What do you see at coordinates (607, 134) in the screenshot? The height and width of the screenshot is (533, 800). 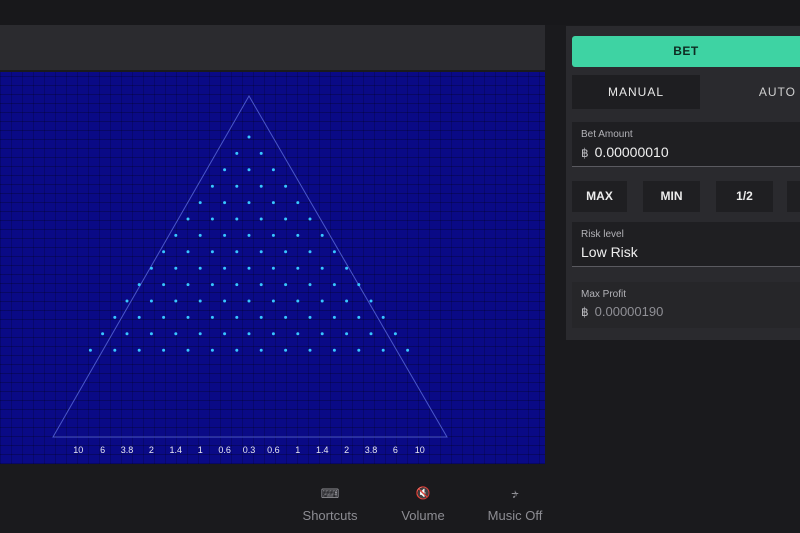 I see `bet-amount-label: Bet Amount` at bounding box center [607, 134].